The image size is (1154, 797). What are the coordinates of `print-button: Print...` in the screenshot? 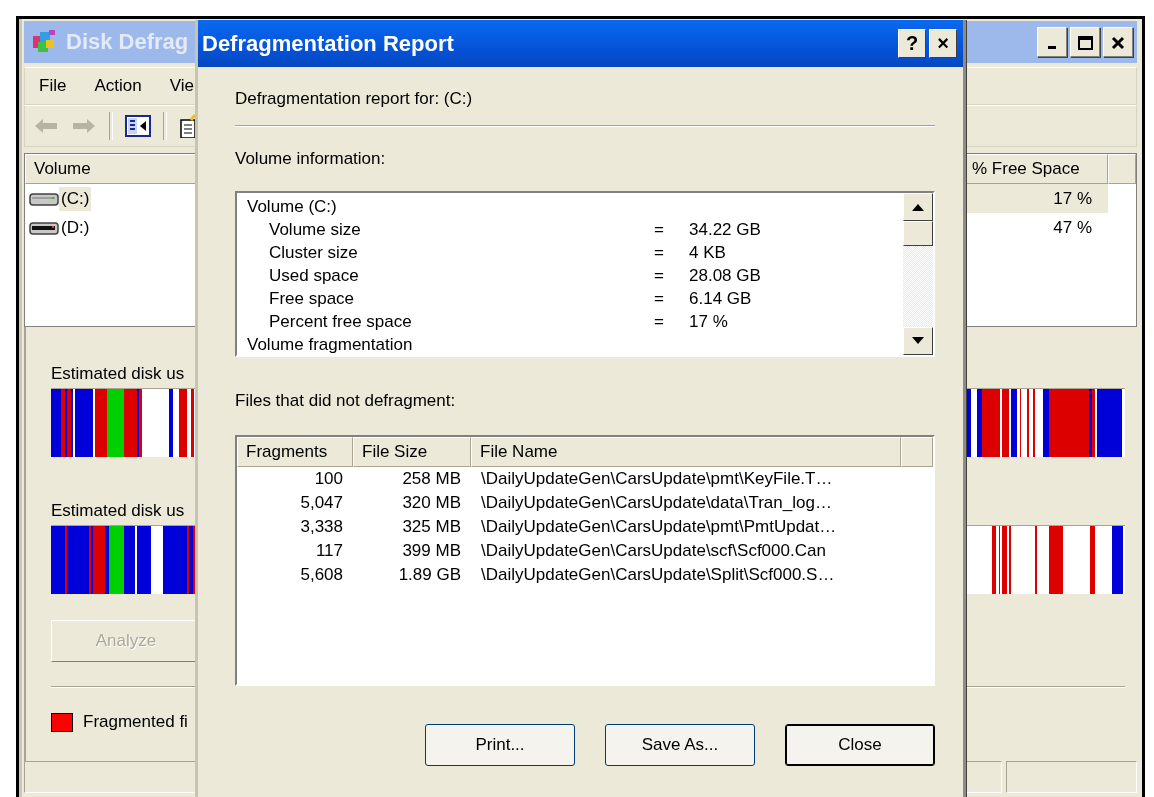 It's located at (500, 745).